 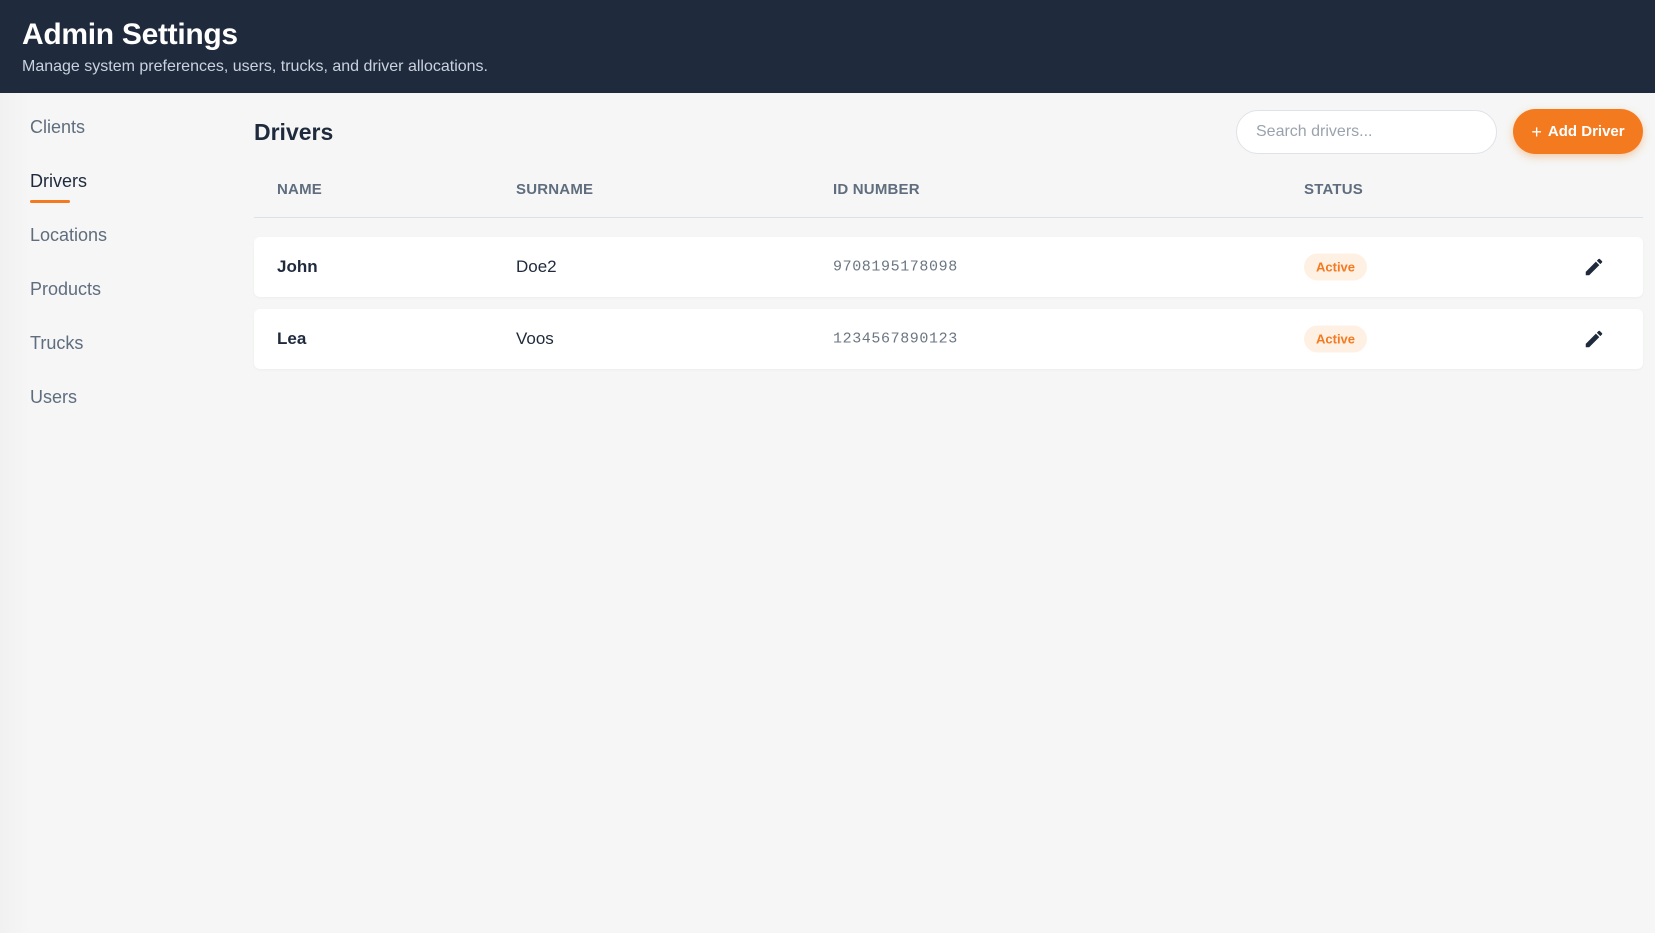 I want to click on sidebar-item-trucks: Trucks, so click(x=56, y=343).